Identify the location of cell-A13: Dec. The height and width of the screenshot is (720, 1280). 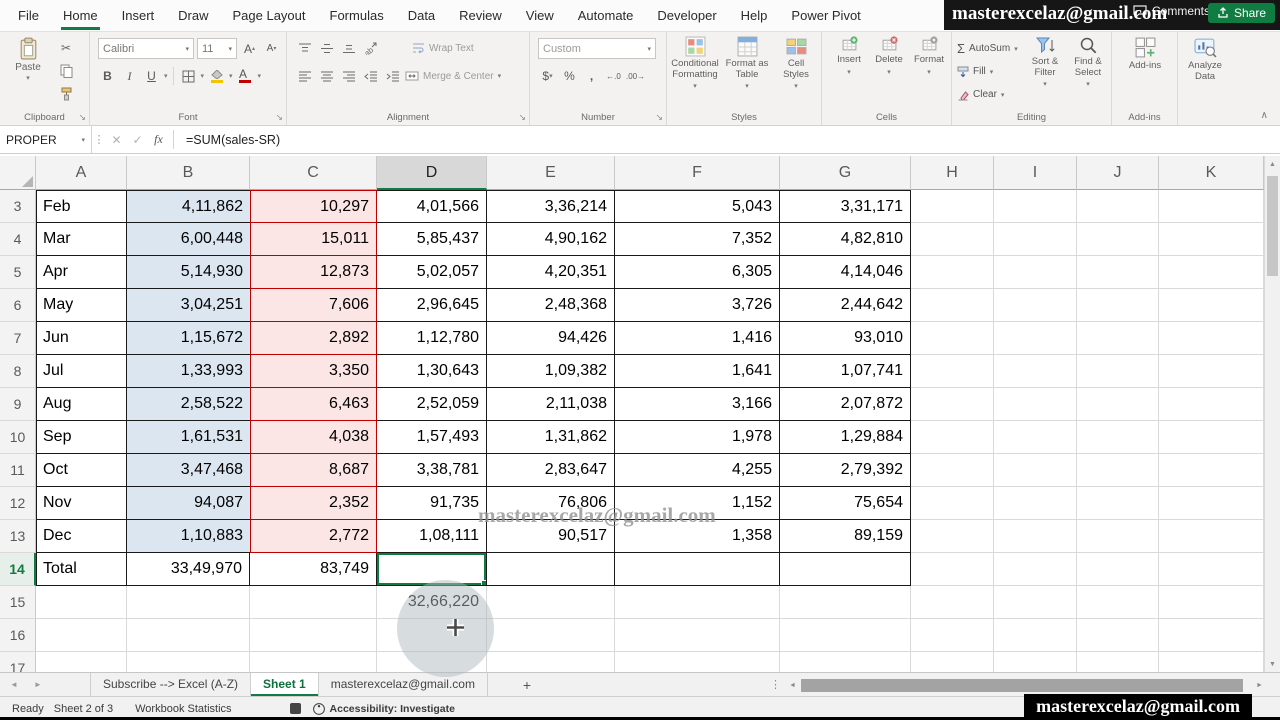
(81, 536).